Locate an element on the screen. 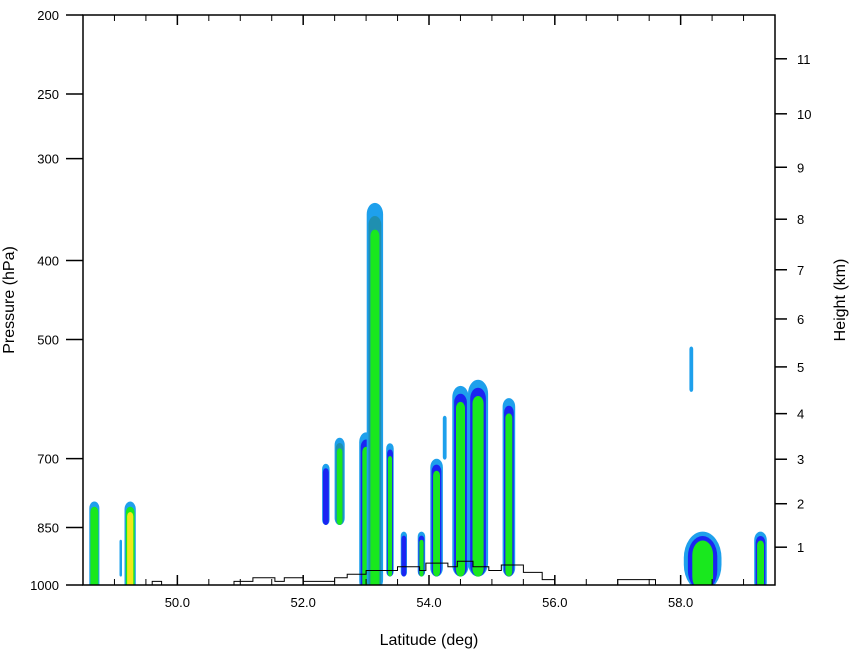 The width and height of the screenshot is (850, 650). pressure-tick-label: 300 is located at coordinates (48, 159).